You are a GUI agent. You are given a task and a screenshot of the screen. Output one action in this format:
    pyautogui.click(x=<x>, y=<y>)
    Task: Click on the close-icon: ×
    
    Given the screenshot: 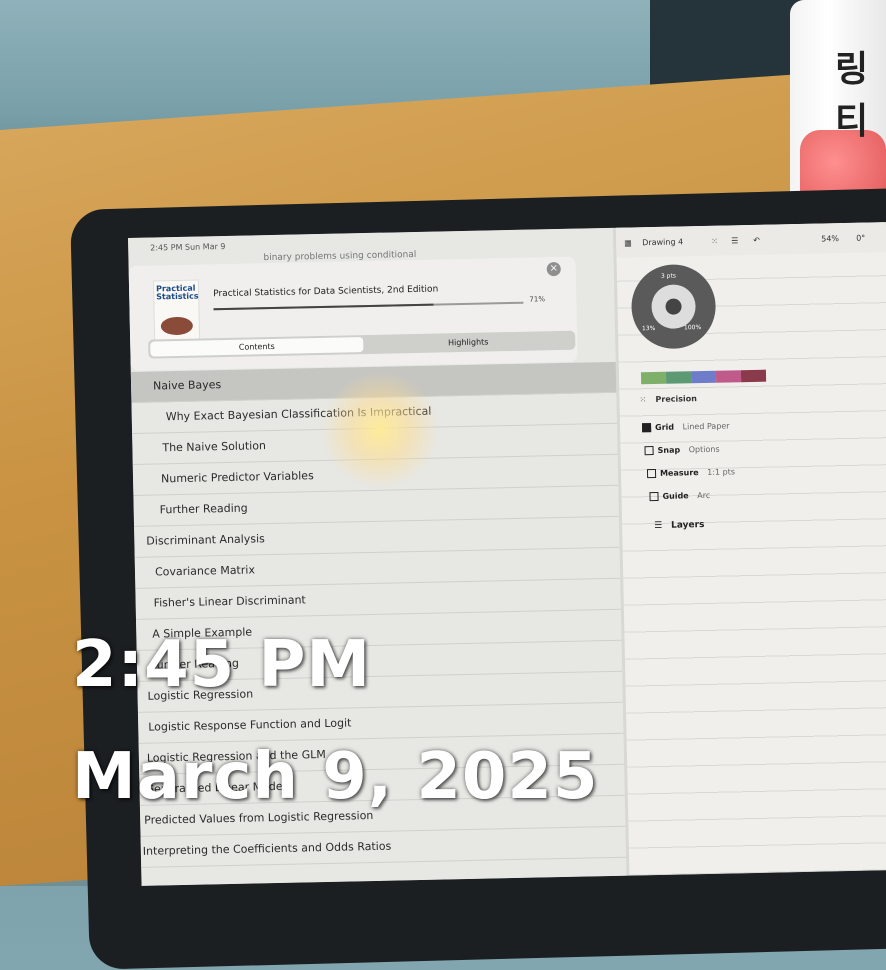 What is the action you would take?
    pyautogui.click(x=553, y=269)
    